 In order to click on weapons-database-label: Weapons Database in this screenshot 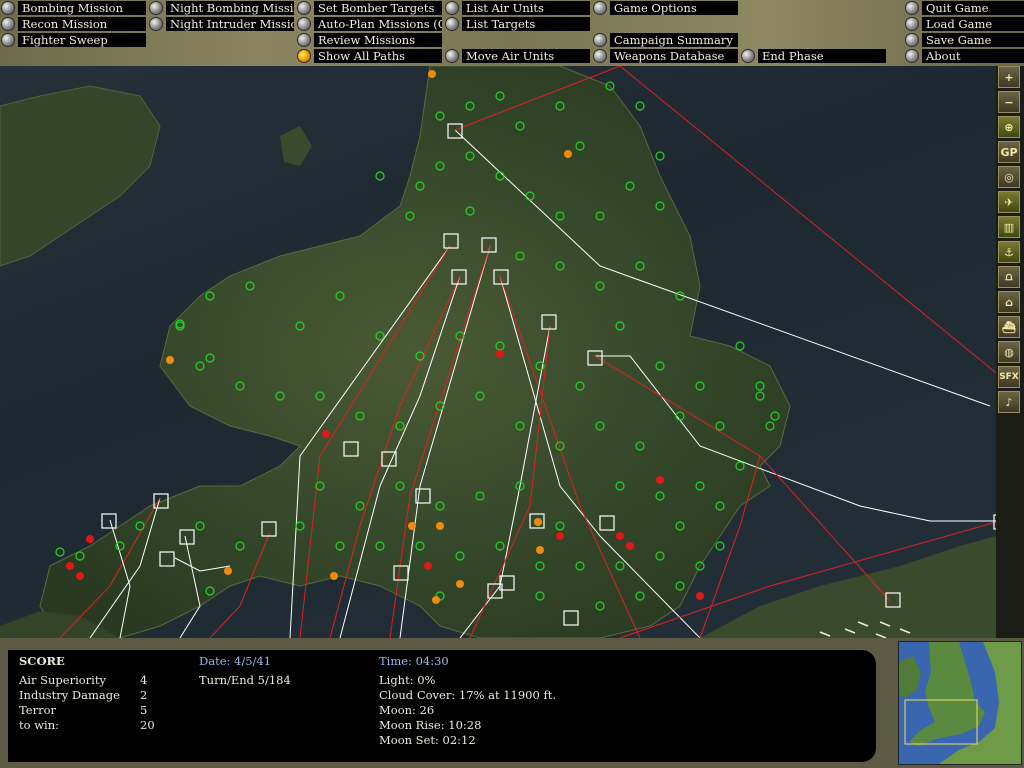, I will do `click(674, 56)`.